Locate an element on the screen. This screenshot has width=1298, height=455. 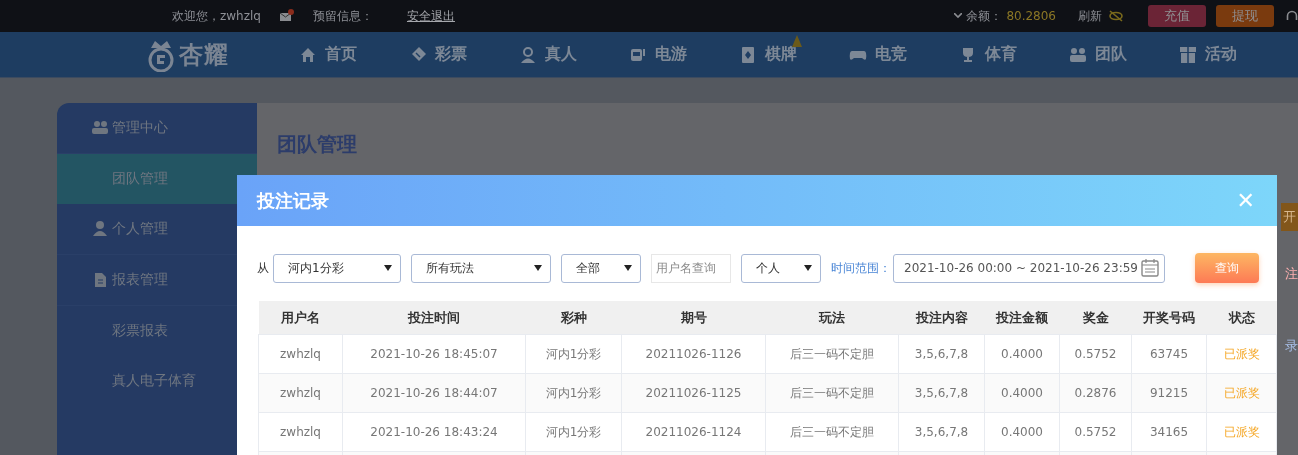
eye-slash-icon is located at coordinates (1116, 16).